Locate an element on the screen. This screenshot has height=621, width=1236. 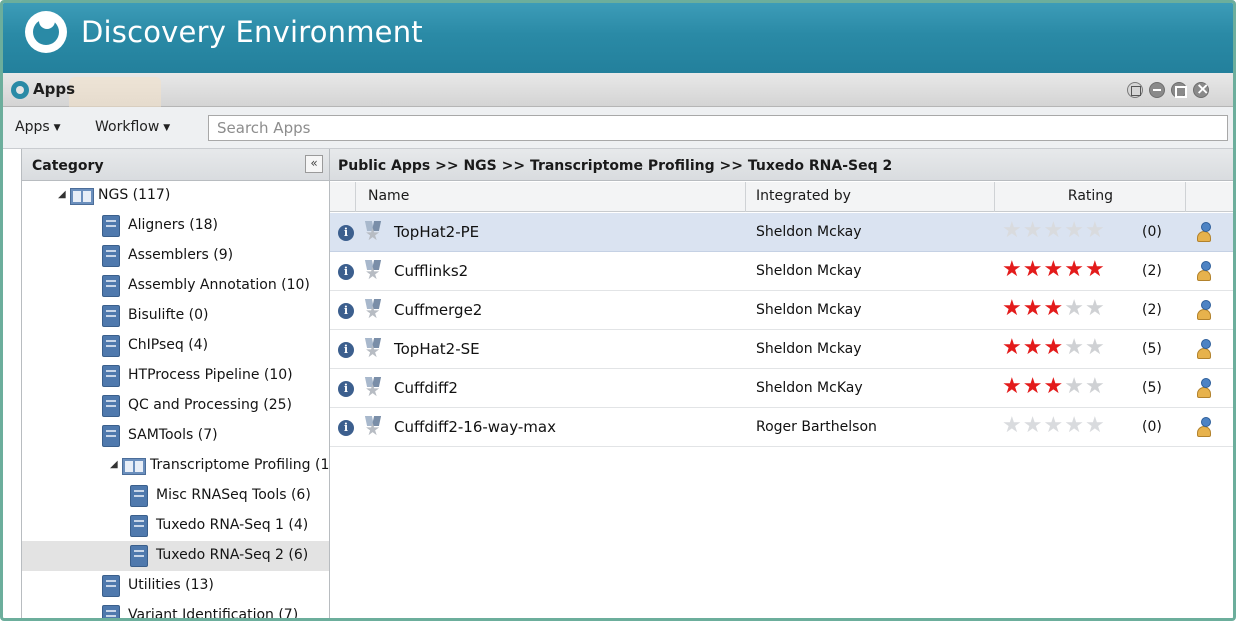
table-row: i ★ TopHat2-PE Sheldon Mckay ★★★★★ (0) is located at coordinates (781, 232).